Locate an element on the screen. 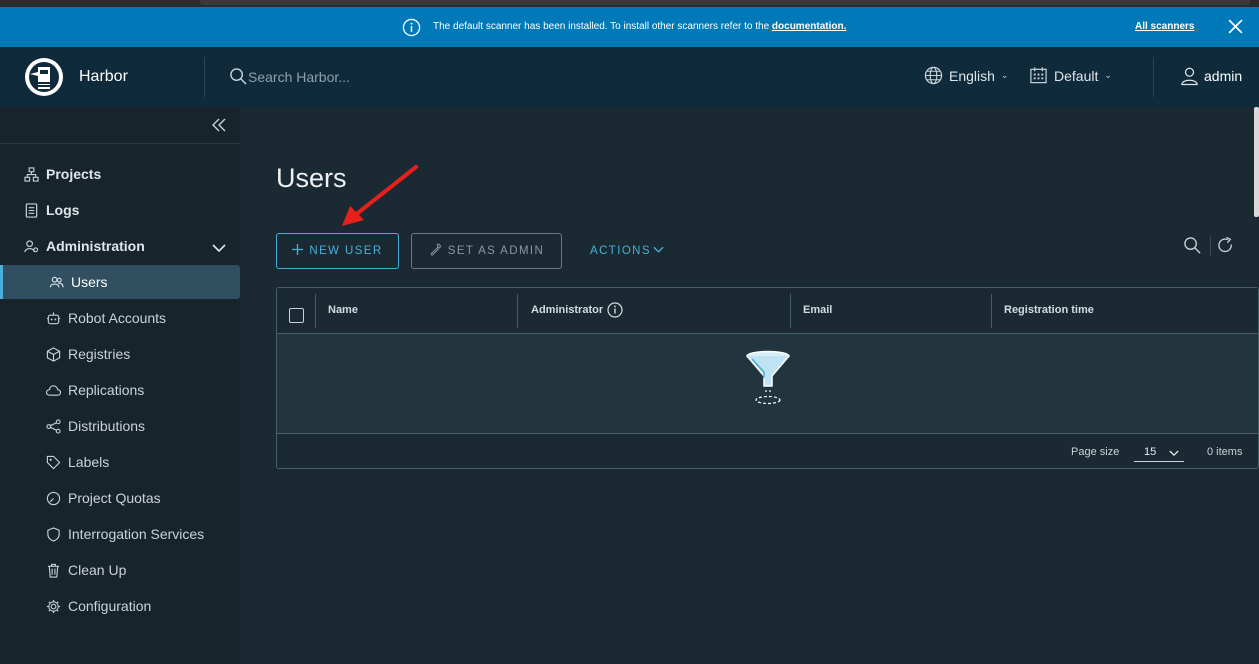 This screenshot has width=1259, height=664. sidebar-item-label: Configuration is located at coordinates (110, 606).